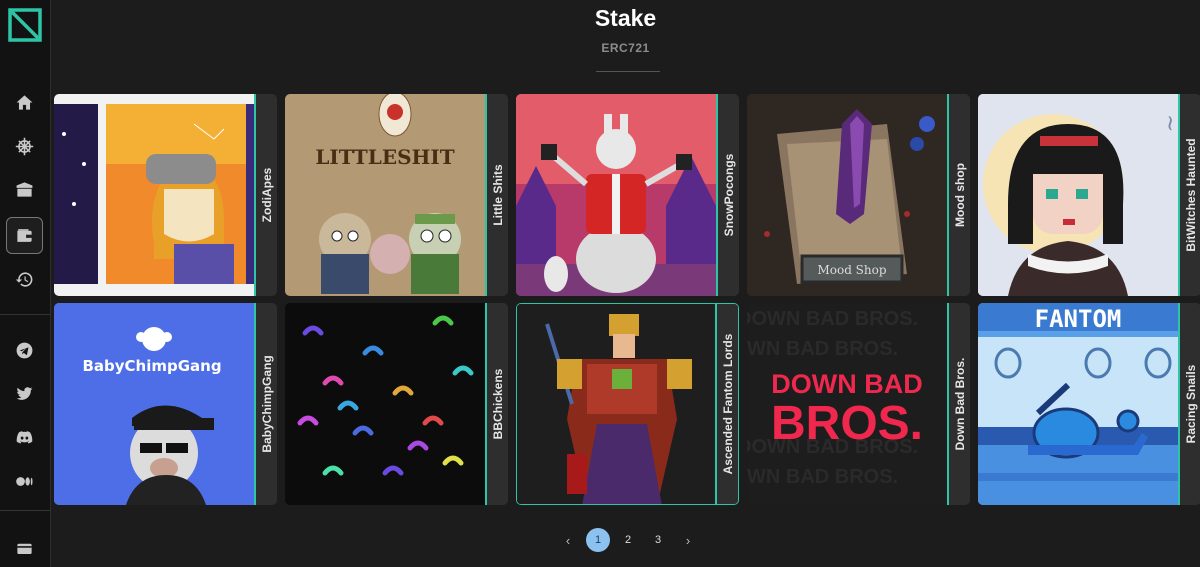 The height and width of the screenshot is (567, 1200). What do you see at coordinates (384, 157) in the screenshot?
I see `art-logo-text: LITTLESHIT` at bounding box center [384, 157].